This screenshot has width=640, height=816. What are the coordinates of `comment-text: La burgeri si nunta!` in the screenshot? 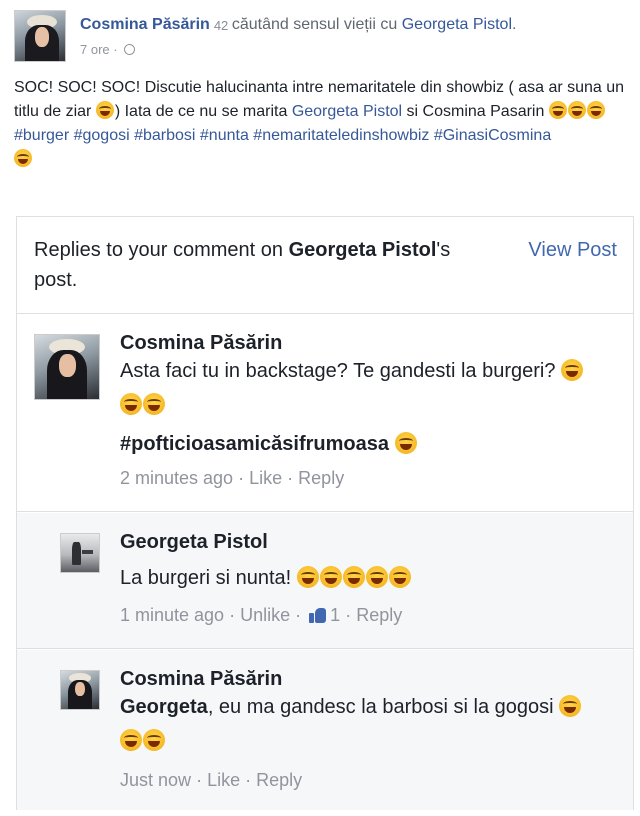 It's located at (360, 578).